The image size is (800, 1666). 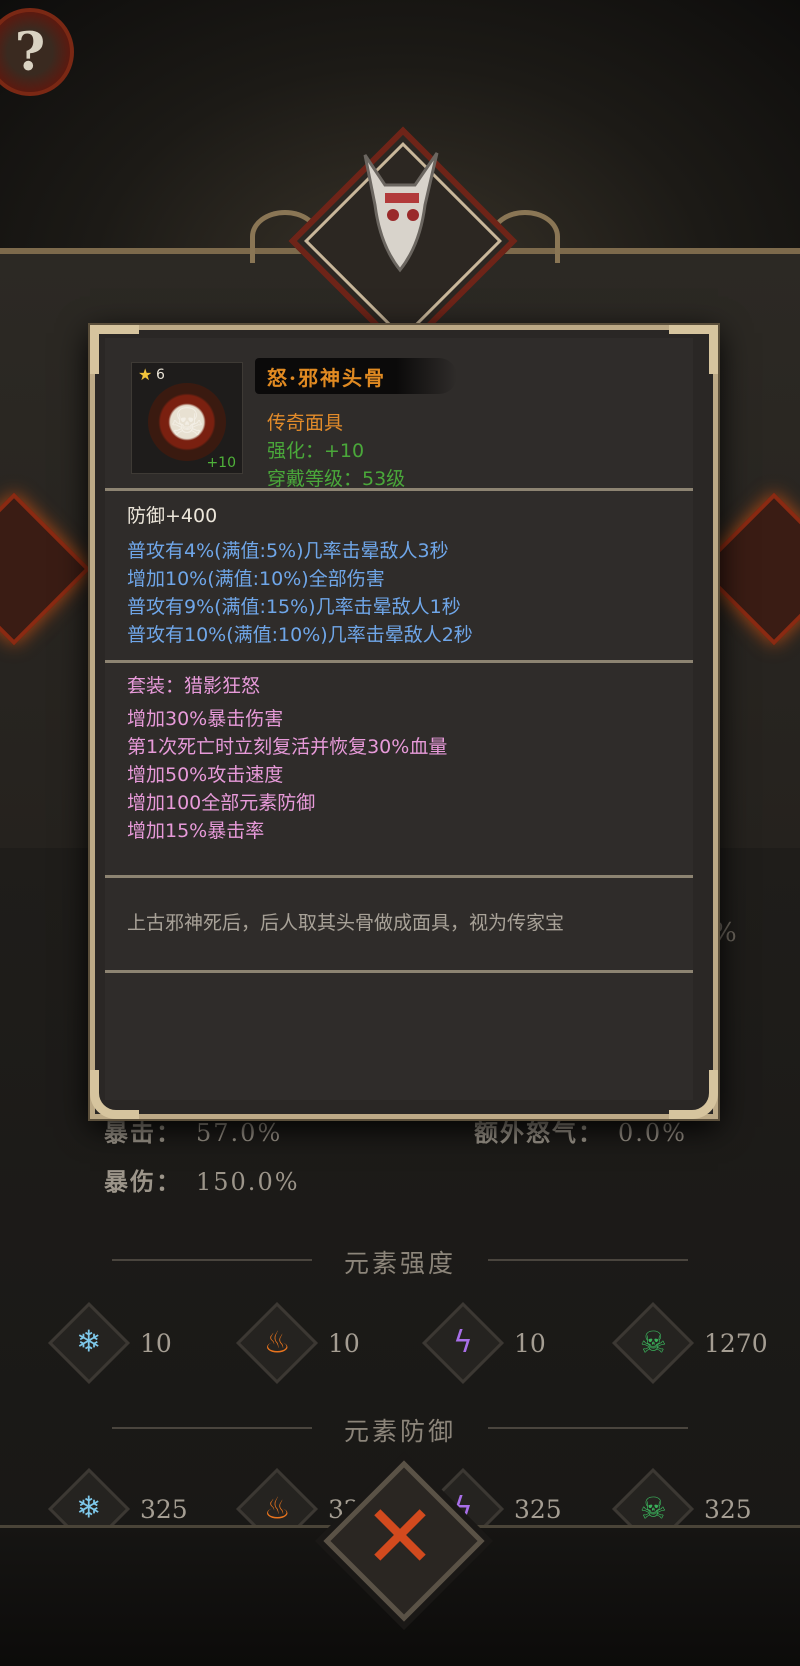 I want to click on affix-line: 增加10%(满值:10%)全部伤害, so click(x=256, y=579).